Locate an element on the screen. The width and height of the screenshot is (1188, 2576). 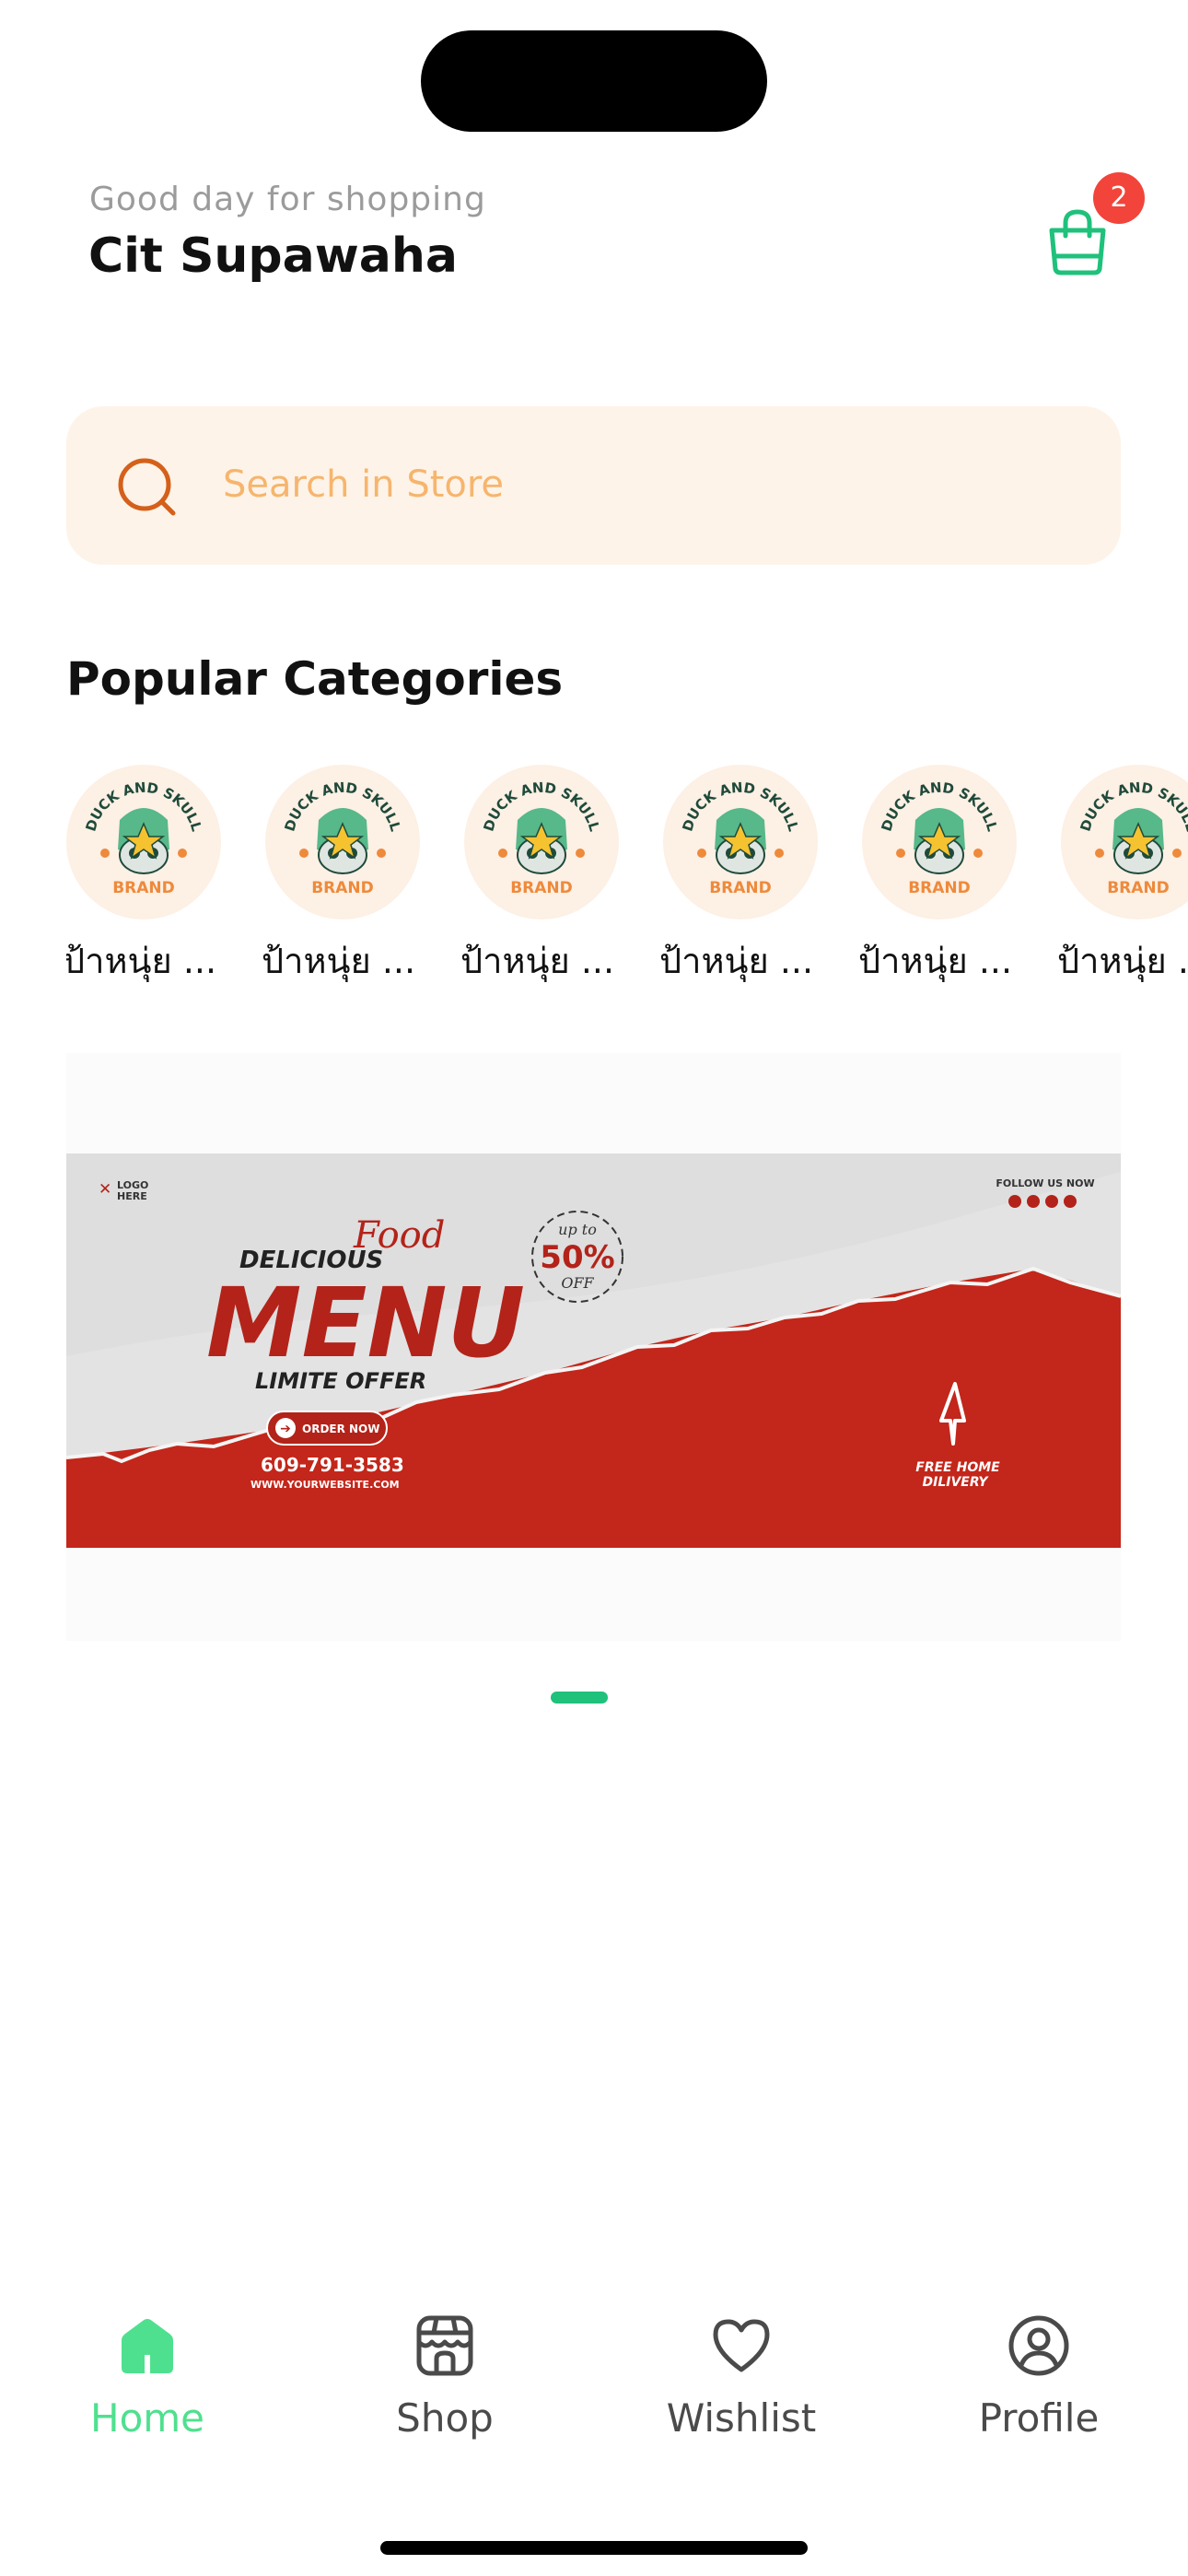
svg-text: MENU is located at coordinates (365, 1323).